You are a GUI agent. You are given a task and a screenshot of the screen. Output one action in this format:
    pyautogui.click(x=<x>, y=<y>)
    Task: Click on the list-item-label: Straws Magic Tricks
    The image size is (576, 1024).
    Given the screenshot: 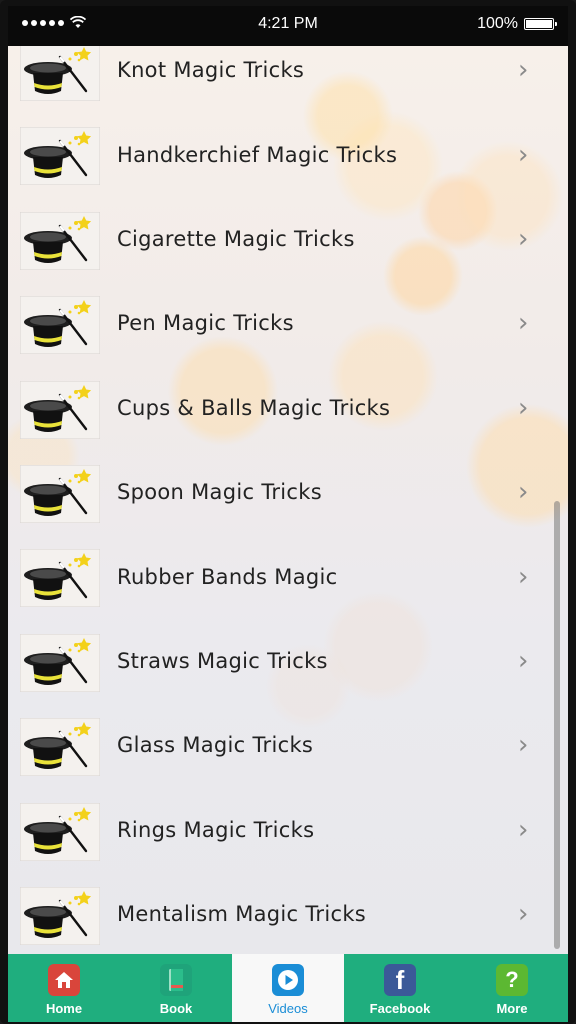 What is the action you would take?
    pyautogui.click(x=222, y=660)
    